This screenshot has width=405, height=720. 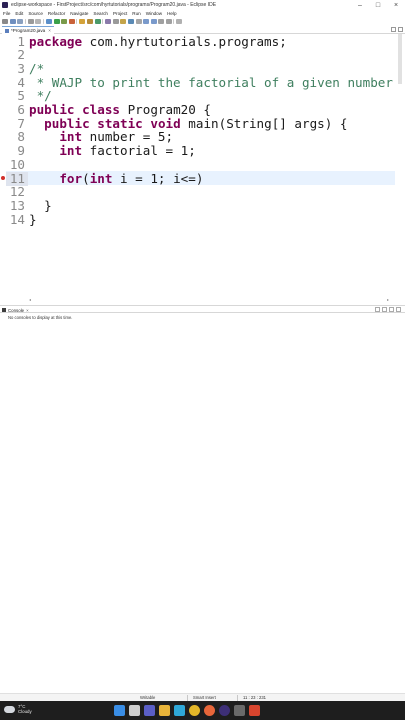 I want to click on code-line: package com.hyrtutorials.programs;, so click(x=158, y=41).